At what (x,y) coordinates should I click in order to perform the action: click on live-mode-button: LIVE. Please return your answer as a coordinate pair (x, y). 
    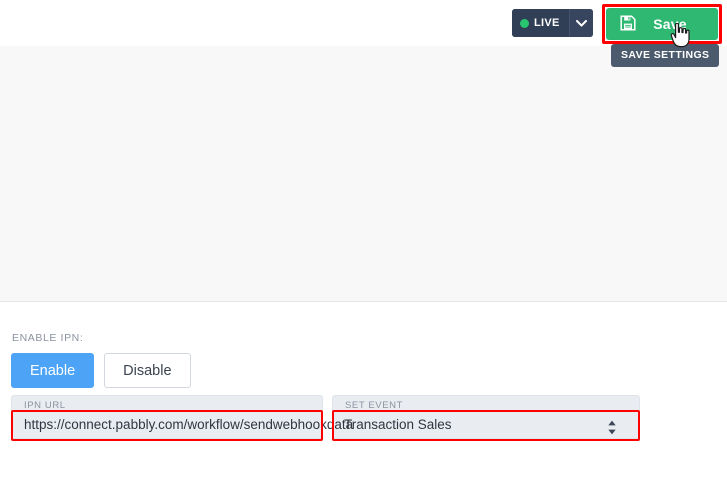
    Looking at the image, I should click on (540, 23).